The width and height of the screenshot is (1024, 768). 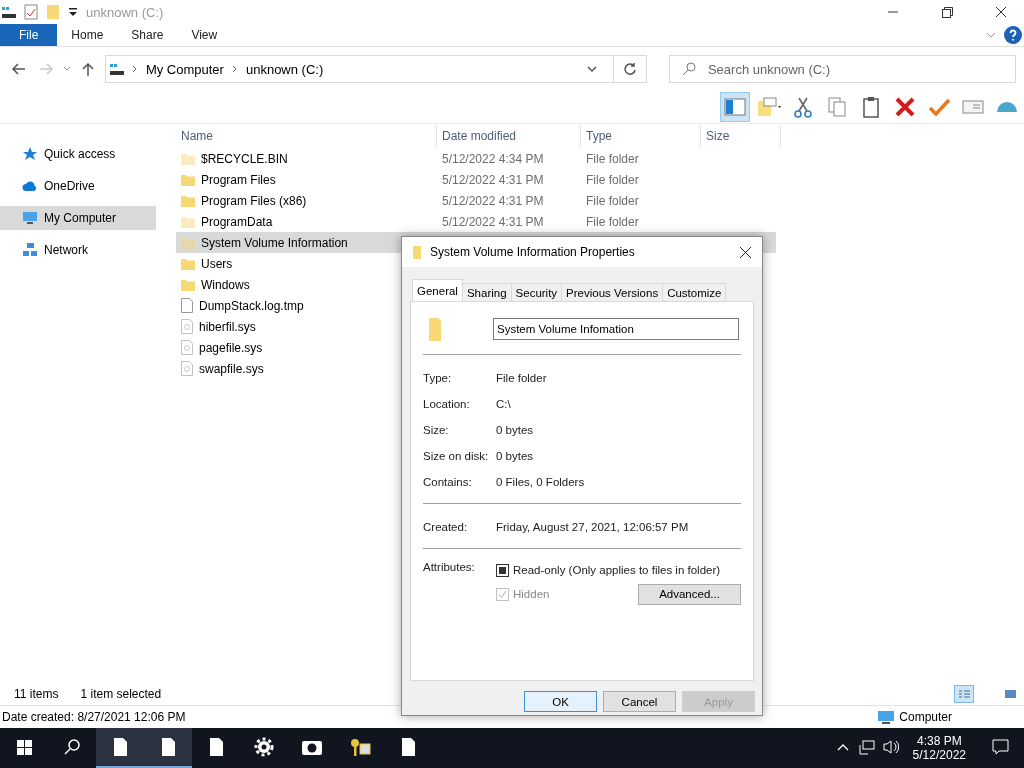 I want to click on property-value: C:\, so click(x=503, y=404).